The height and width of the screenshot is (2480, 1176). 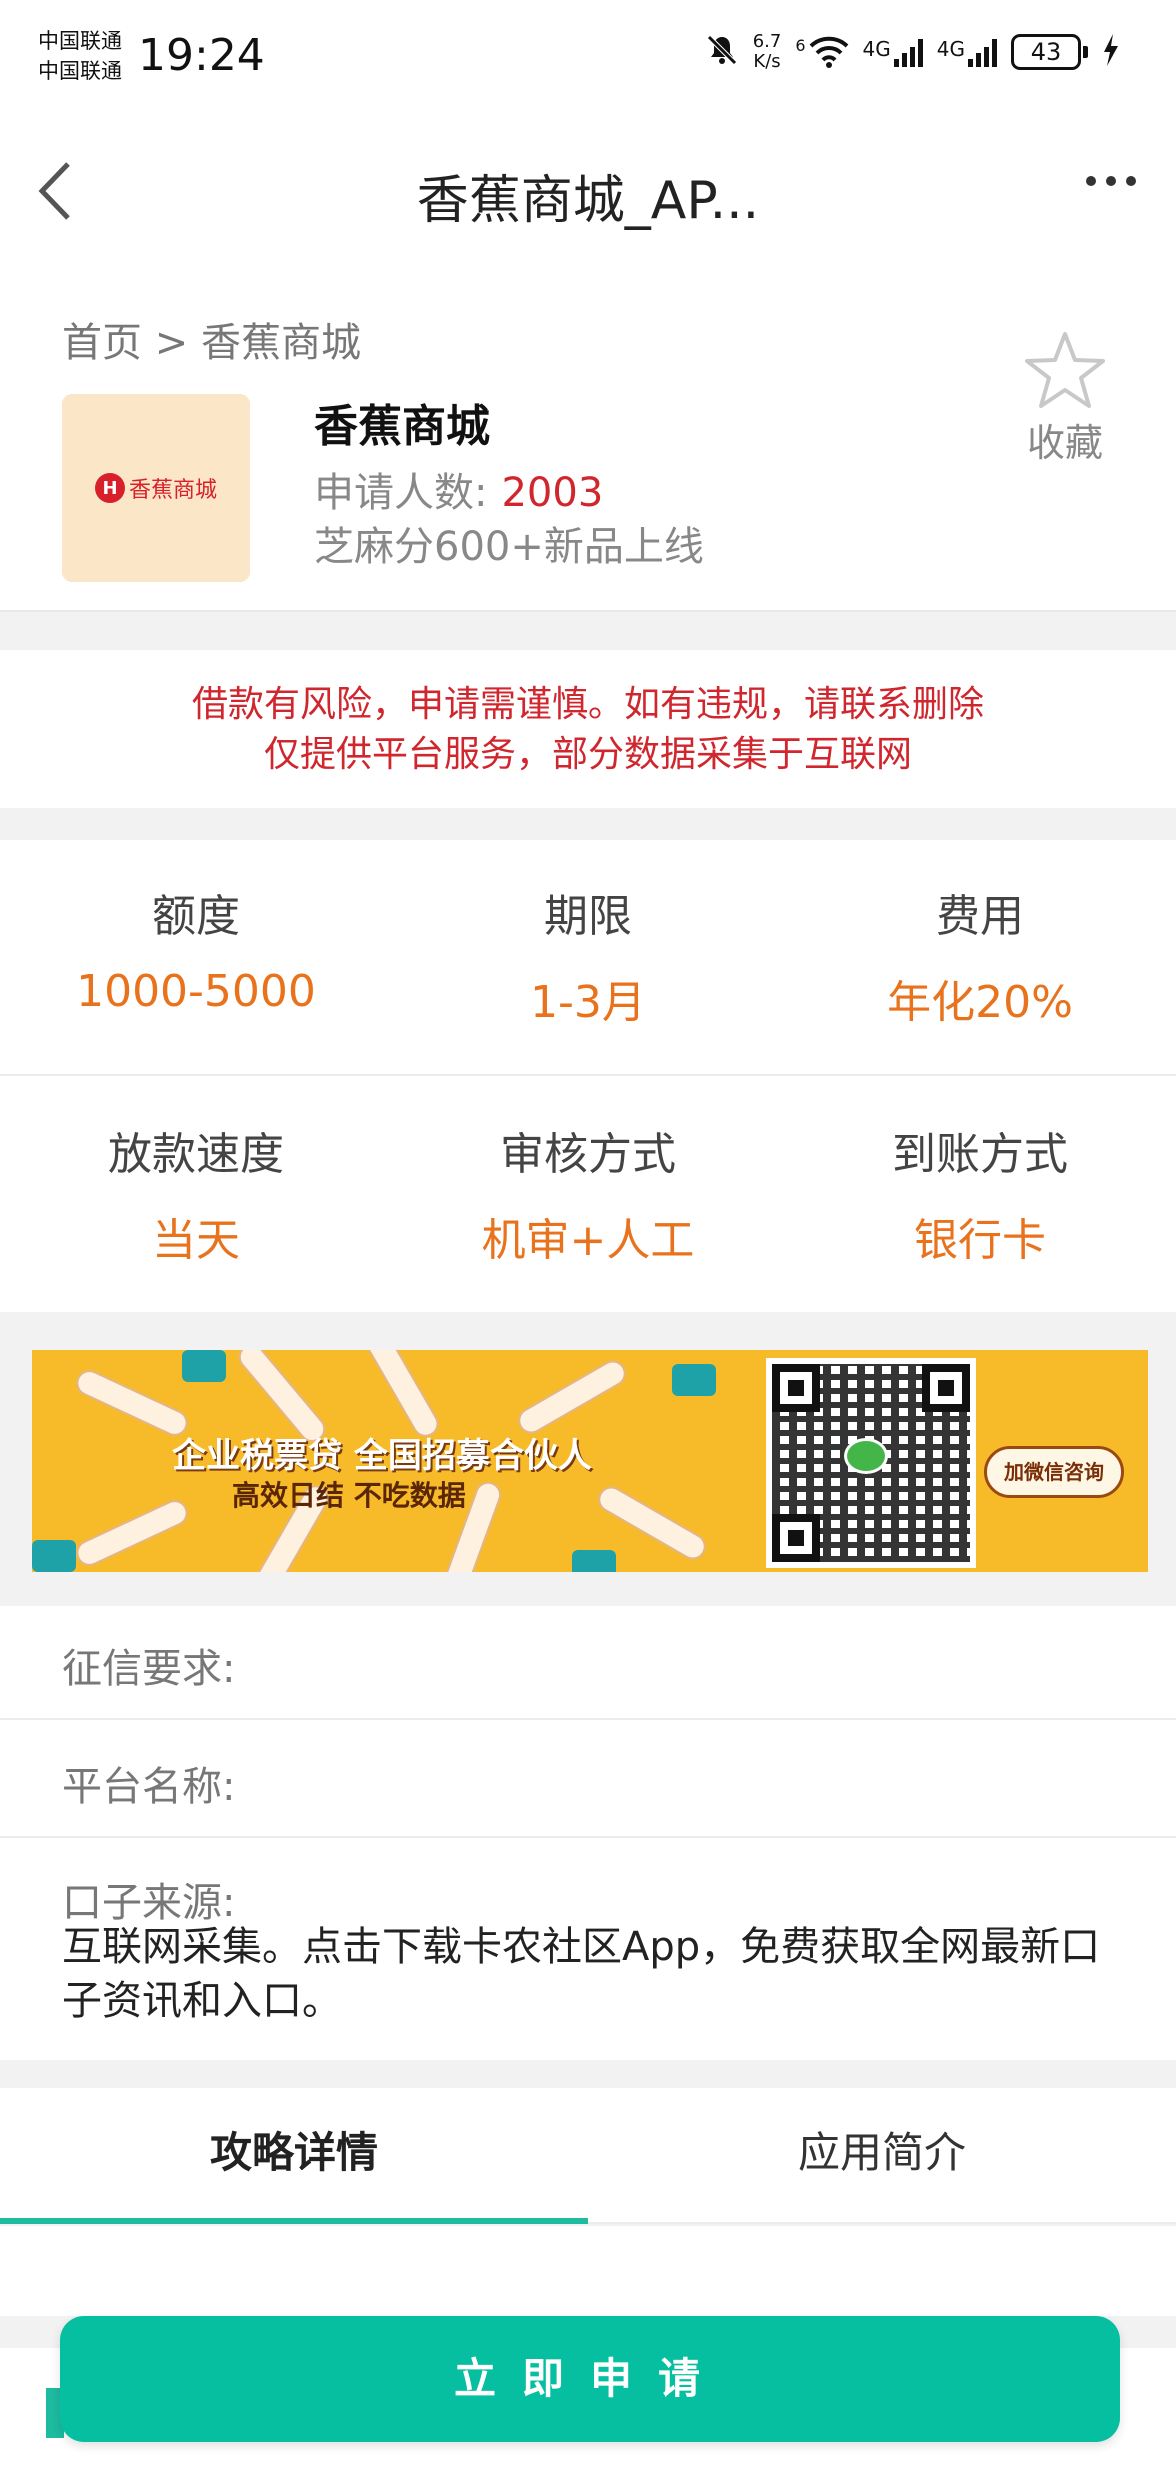 What do you see at coordinates (1091, 181) in the screenshot?
I see `more-dots-icon` at bounding box center [1091, 181].